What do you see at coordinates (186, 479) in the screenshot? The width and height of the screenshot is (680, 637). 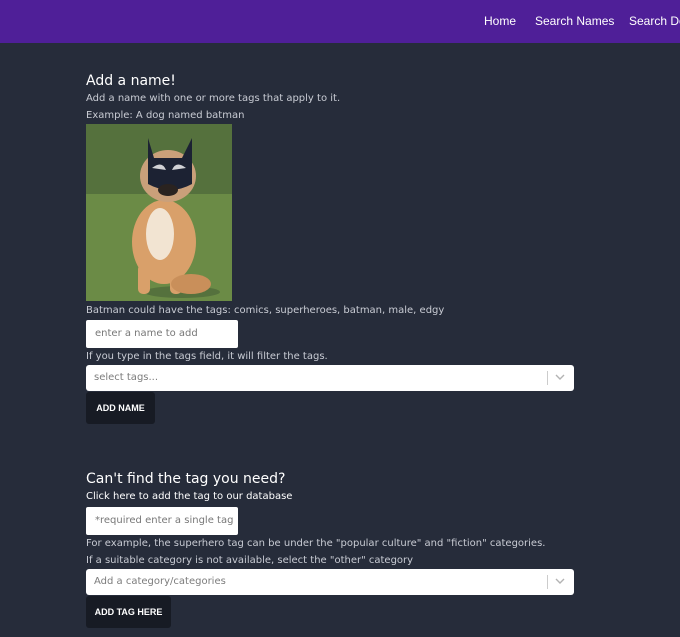 I see `add-tag-heading: Can't find the tag you need?` at bounding box center [186, 479].